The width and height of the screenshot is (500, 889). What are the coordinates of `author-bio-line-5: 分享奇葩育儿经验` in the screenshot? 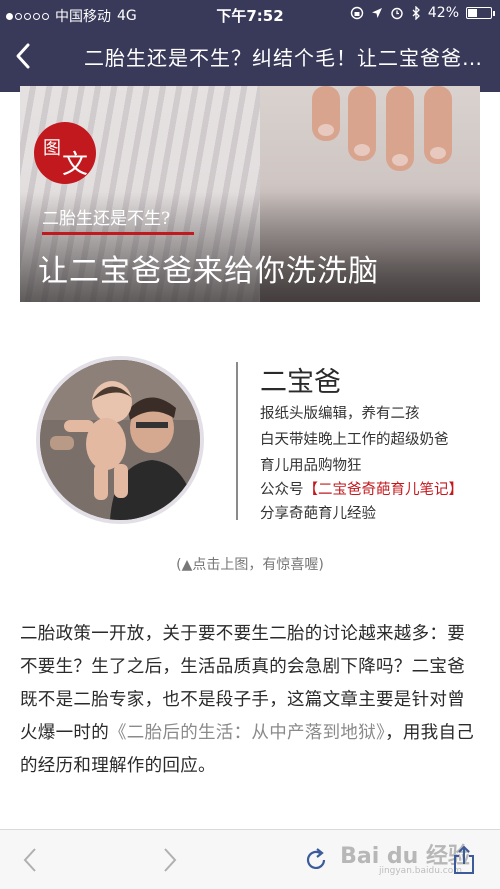 It's located at (318, 514).